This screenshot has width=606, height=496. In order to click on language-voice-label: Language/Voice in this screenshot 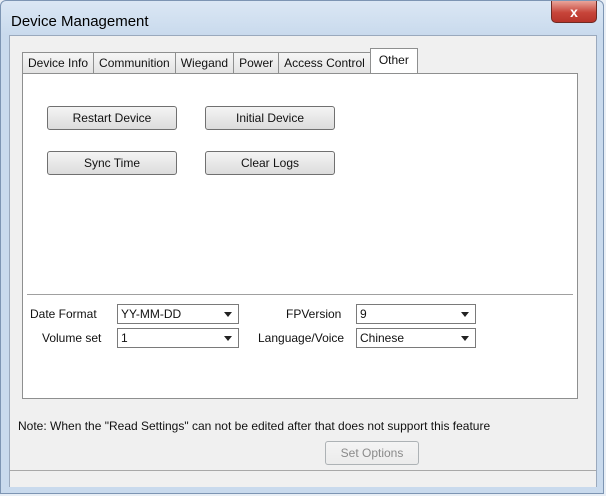, I will do `click(301, 338)`.